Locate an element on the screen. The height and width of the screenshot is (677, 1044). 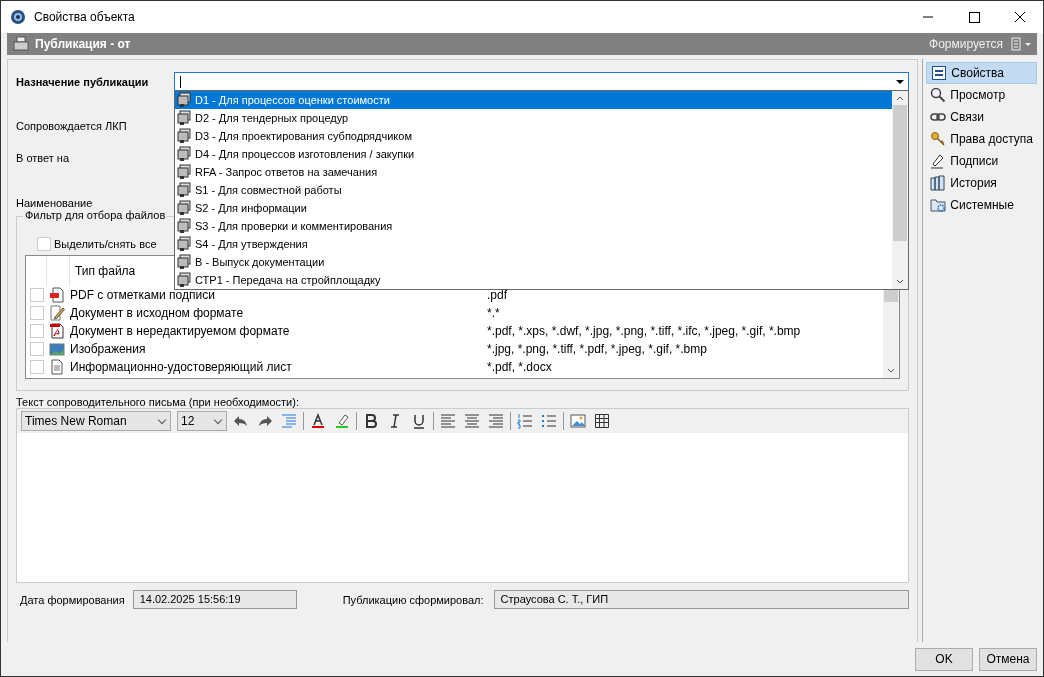
magnifier-icon is located at coordinates (938, 95).